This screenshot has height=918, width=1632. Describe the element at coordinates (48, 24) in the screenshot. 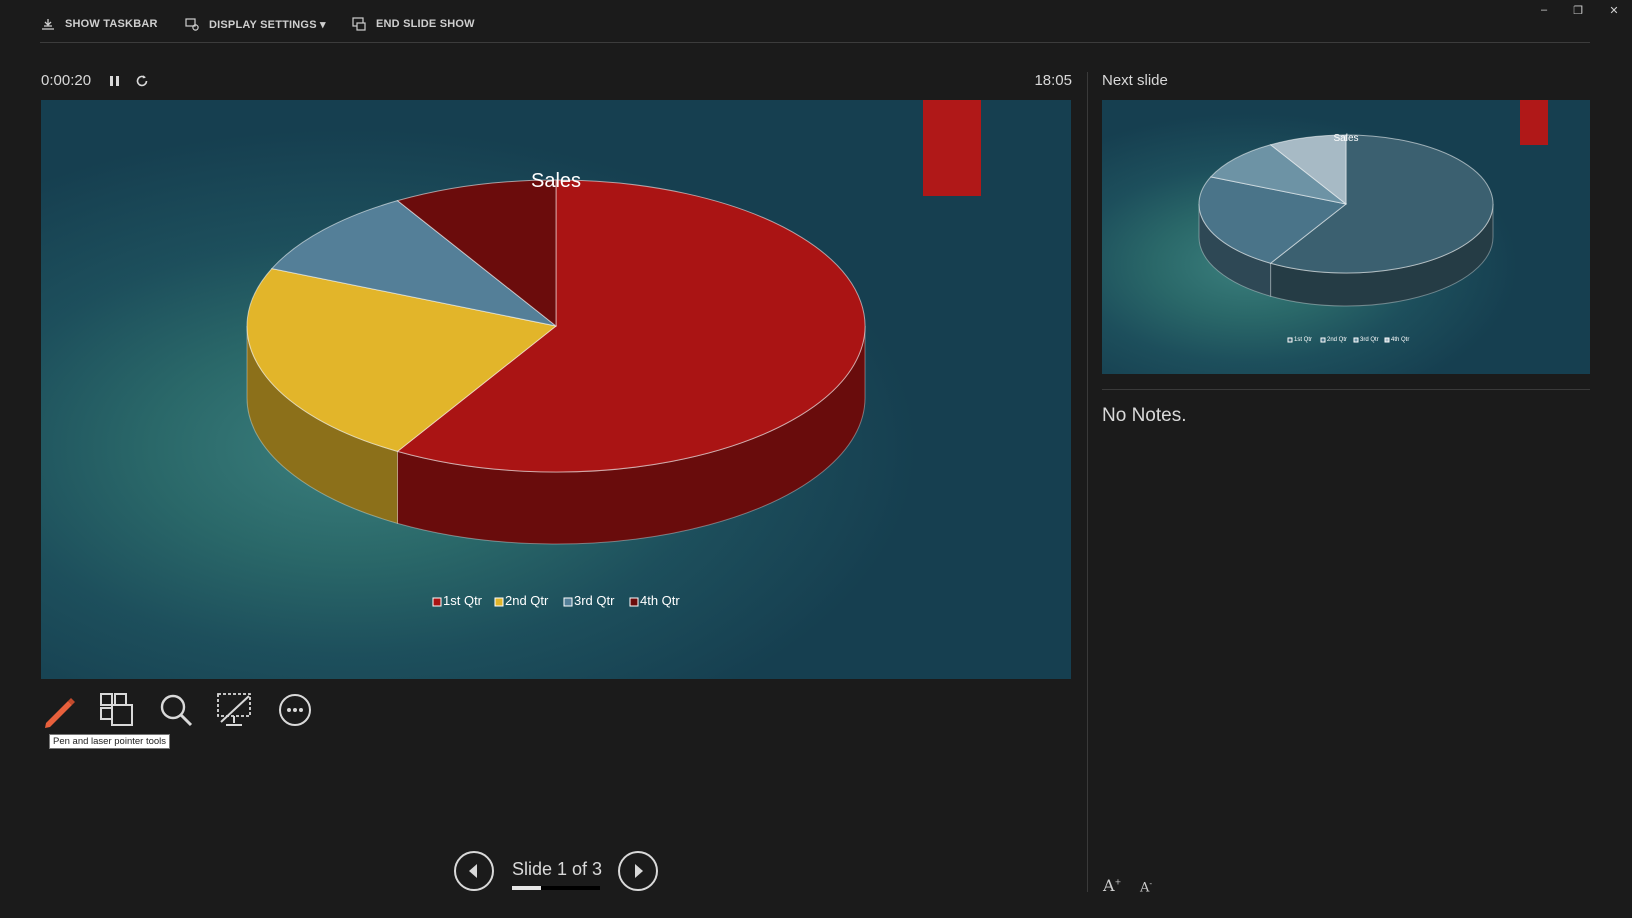

I see `taskbar-icon` at that location.